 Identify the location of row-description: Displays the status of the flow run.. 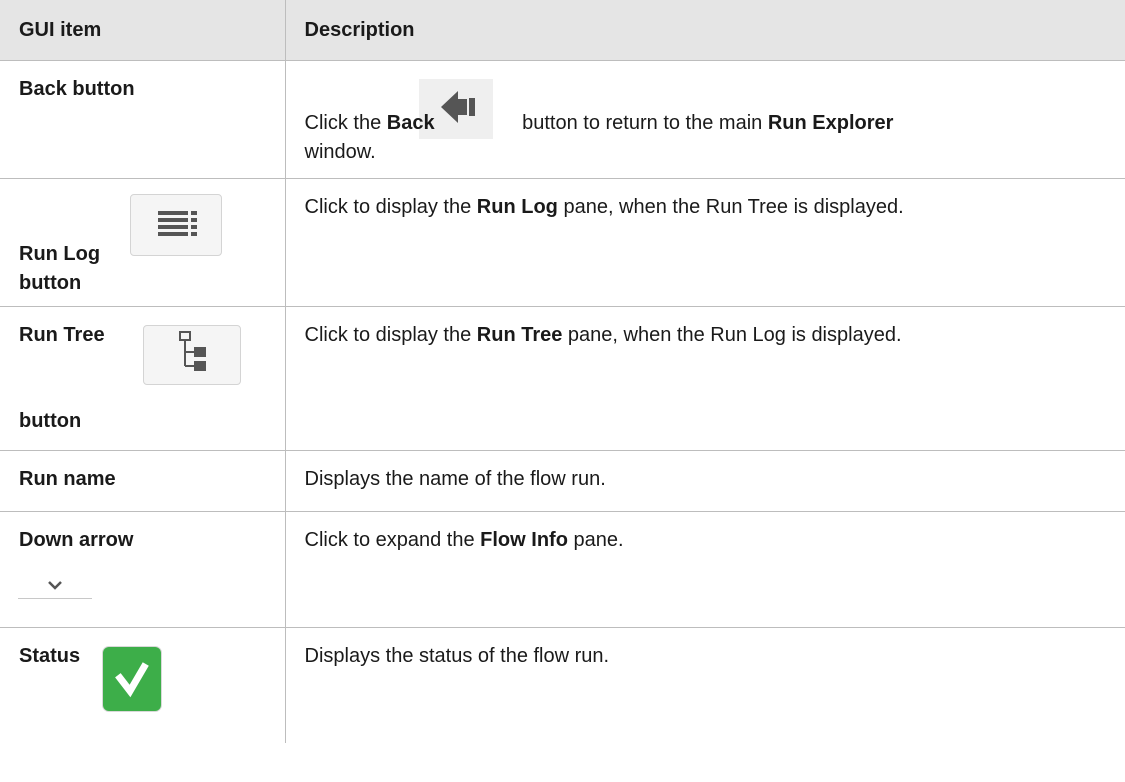
(457, 656).